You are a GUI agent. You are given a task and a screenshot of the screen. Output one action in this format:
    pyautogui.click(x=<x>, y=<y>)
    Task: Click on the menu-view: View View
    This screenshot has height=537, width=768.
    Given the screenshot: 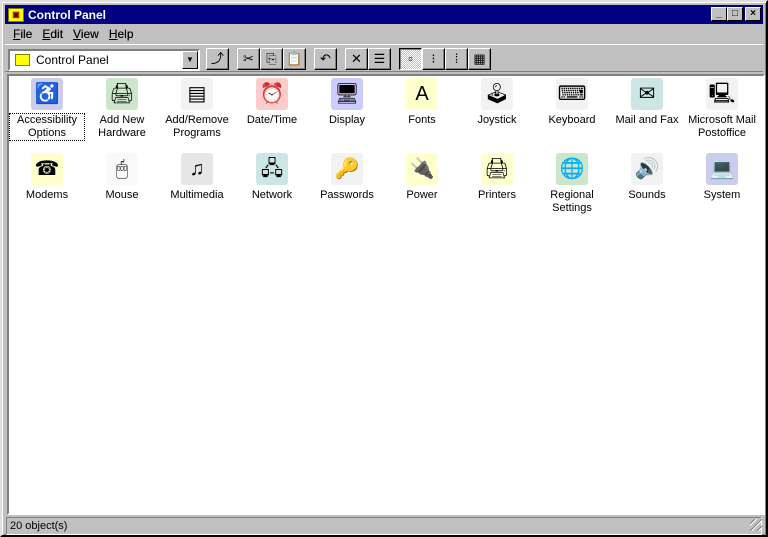 What is the action you would take?
    pyautogui.click(x=86, y=34)
    